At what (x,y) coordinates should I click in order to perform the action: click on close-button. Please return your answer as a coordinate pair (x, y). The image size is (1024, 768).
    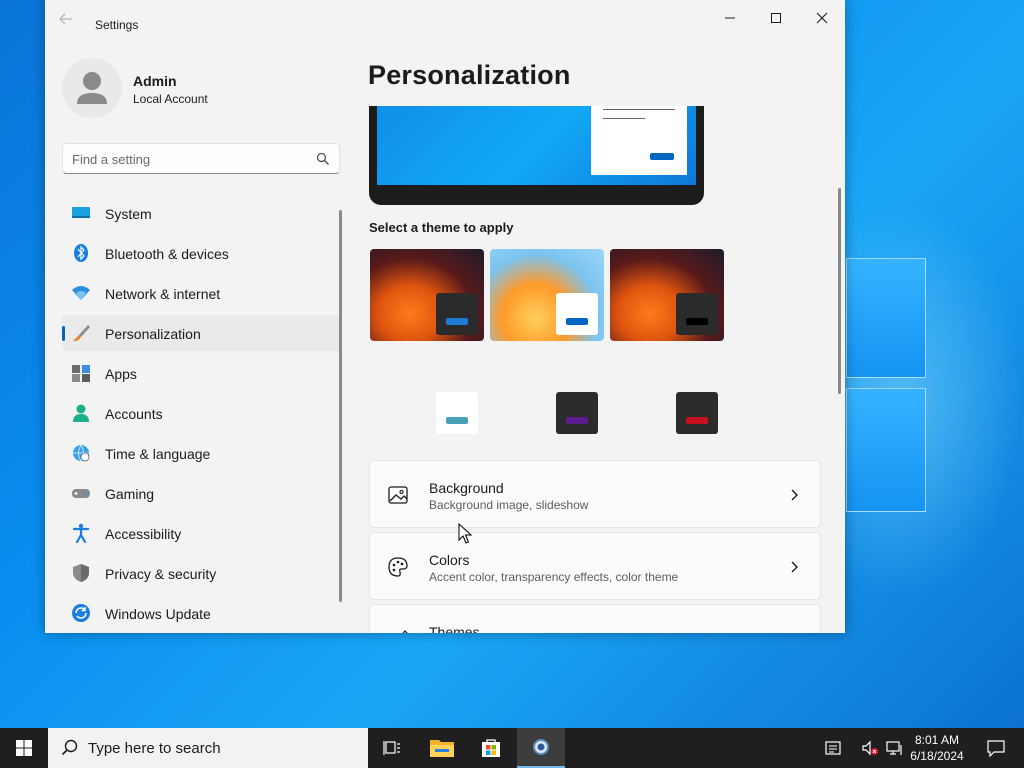
    Looking at the image, I should click on (822, 18).